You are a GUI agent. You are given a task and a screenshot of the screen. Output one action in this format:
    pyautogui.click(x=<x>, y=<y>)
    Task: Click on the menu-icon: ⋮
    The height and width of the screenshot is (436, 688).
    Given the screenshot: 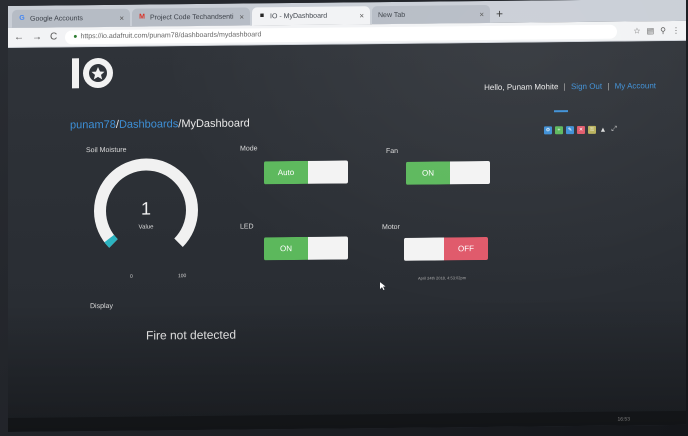 What is the action you would take?
    pyautogui.click(x=676, y=30)
    